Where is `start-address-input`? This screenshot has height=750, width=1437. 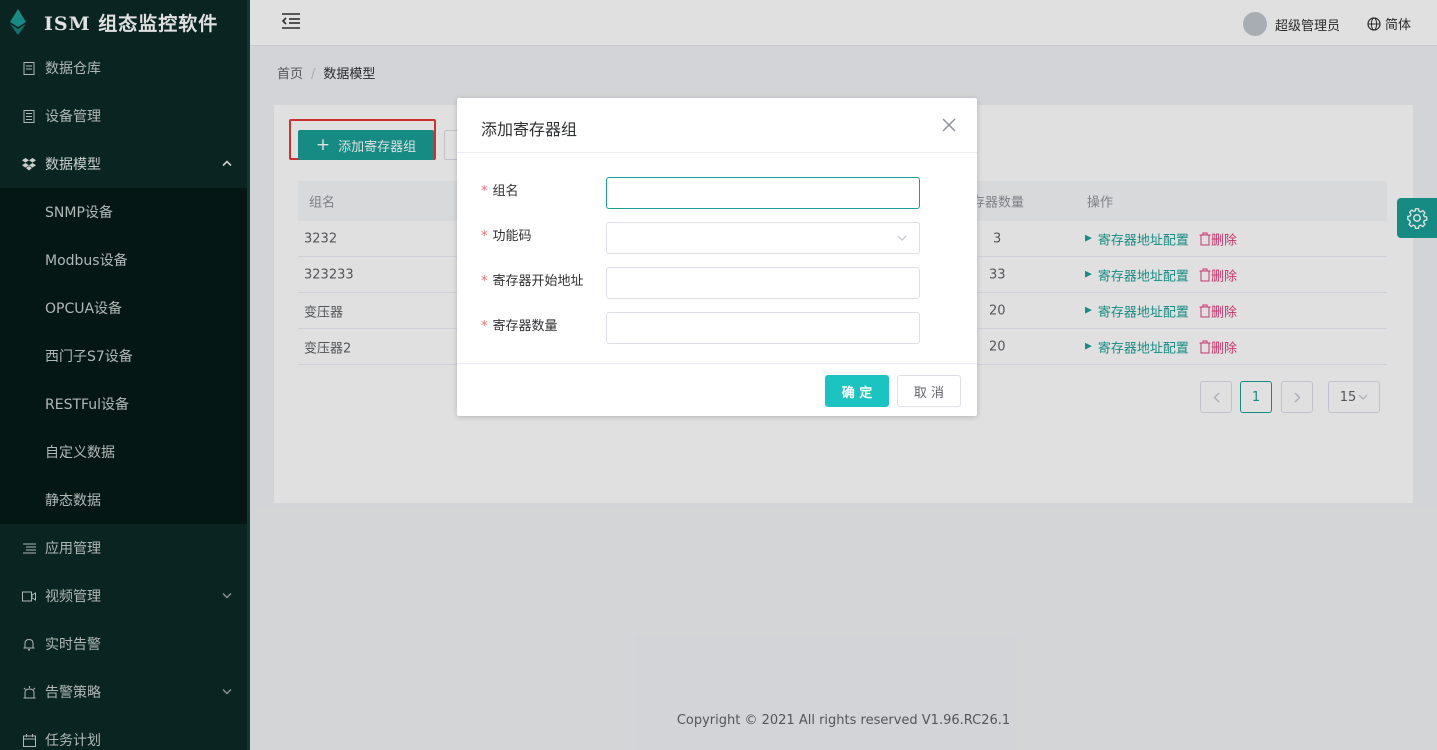
start-address-input is located at coordinates (763, 283).